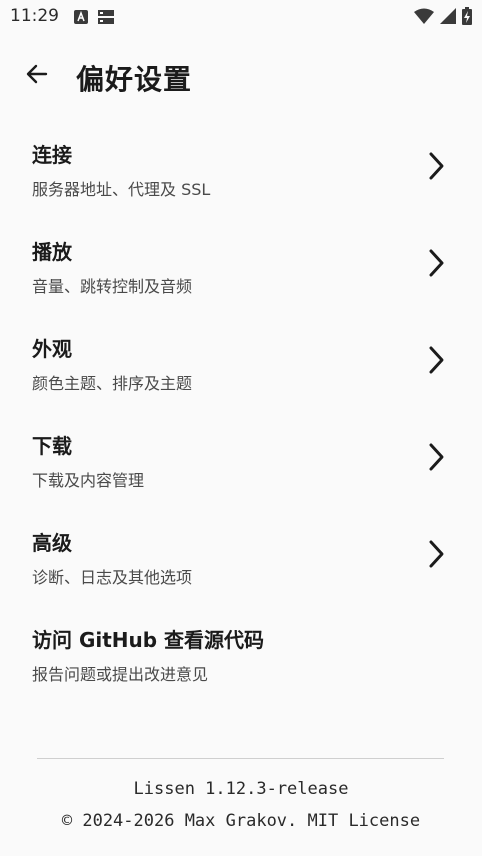 The height and width of the screenshot is (856, 482). I want to click on settings-item-appearance: 外观 颜色主题、排序及主题, so click(241, 359).